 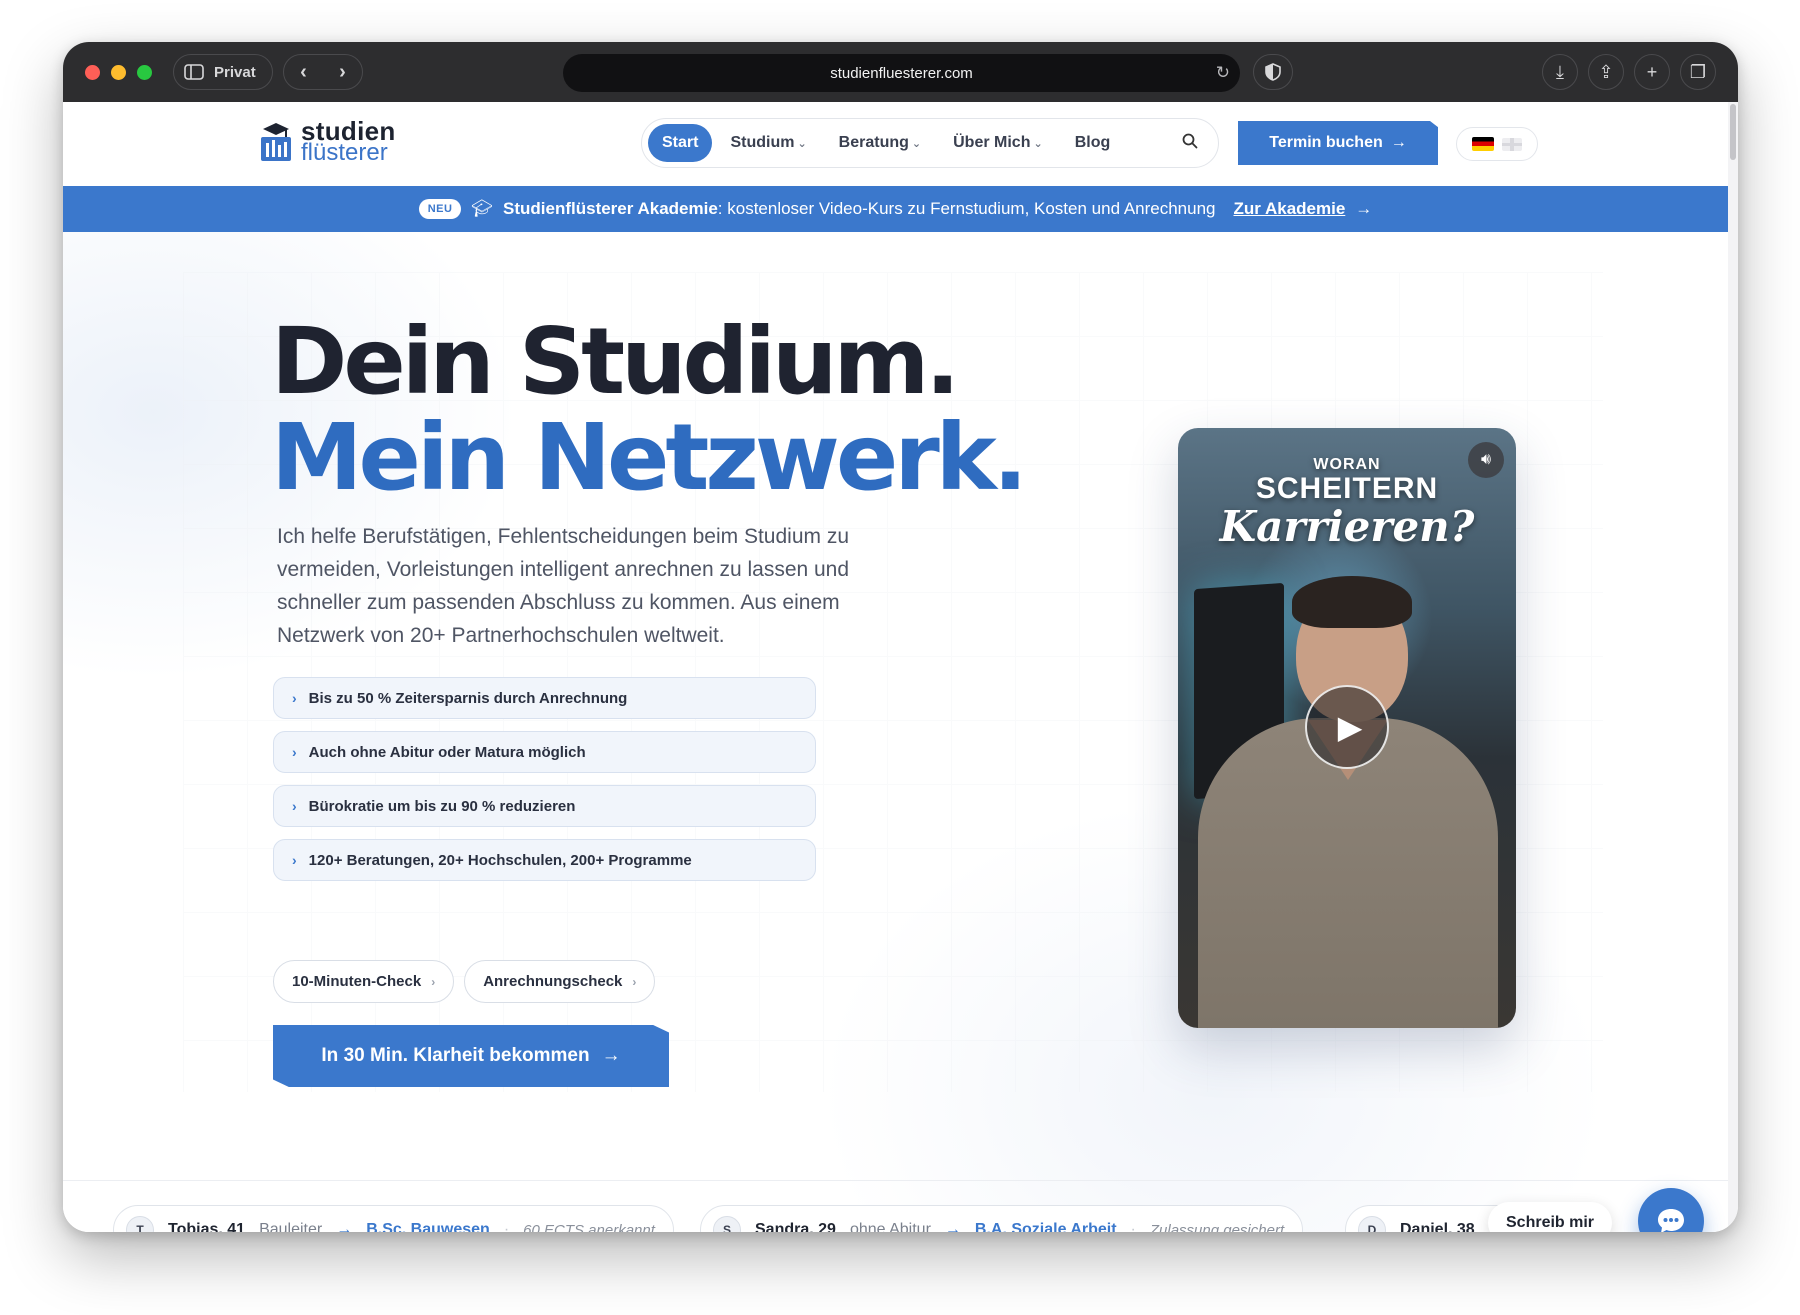 I want to click on chevron-left-icon: ‹, so click(x=303, y=72).